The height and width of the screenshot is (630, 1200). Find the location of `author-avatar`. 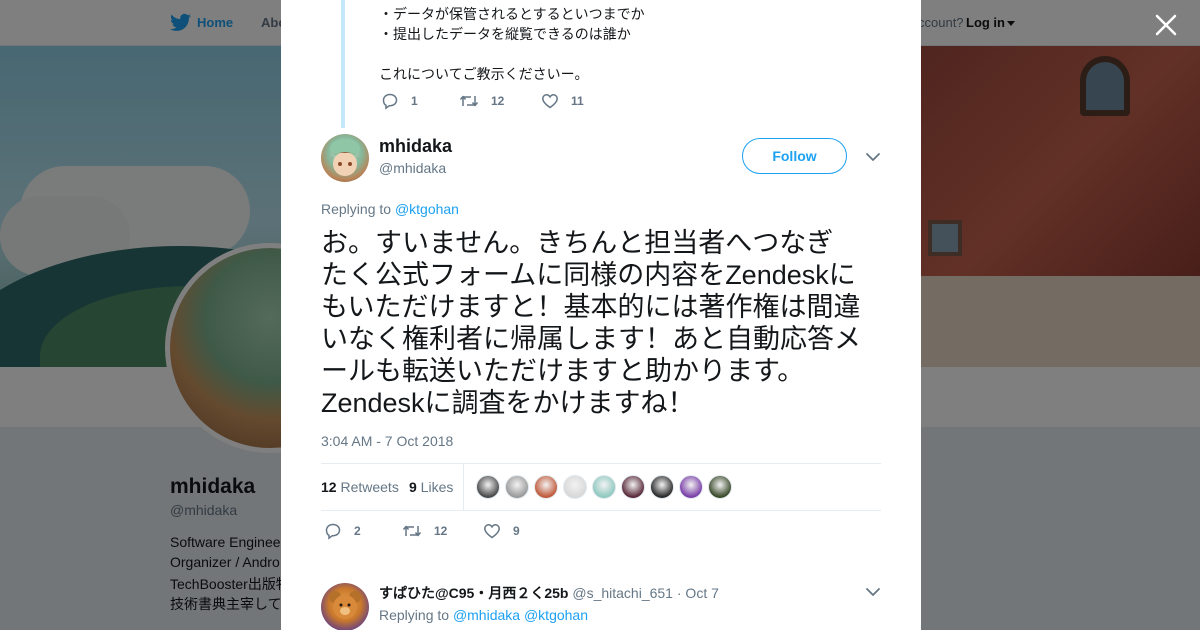

author-avatar is located at coordinates (345, 158).